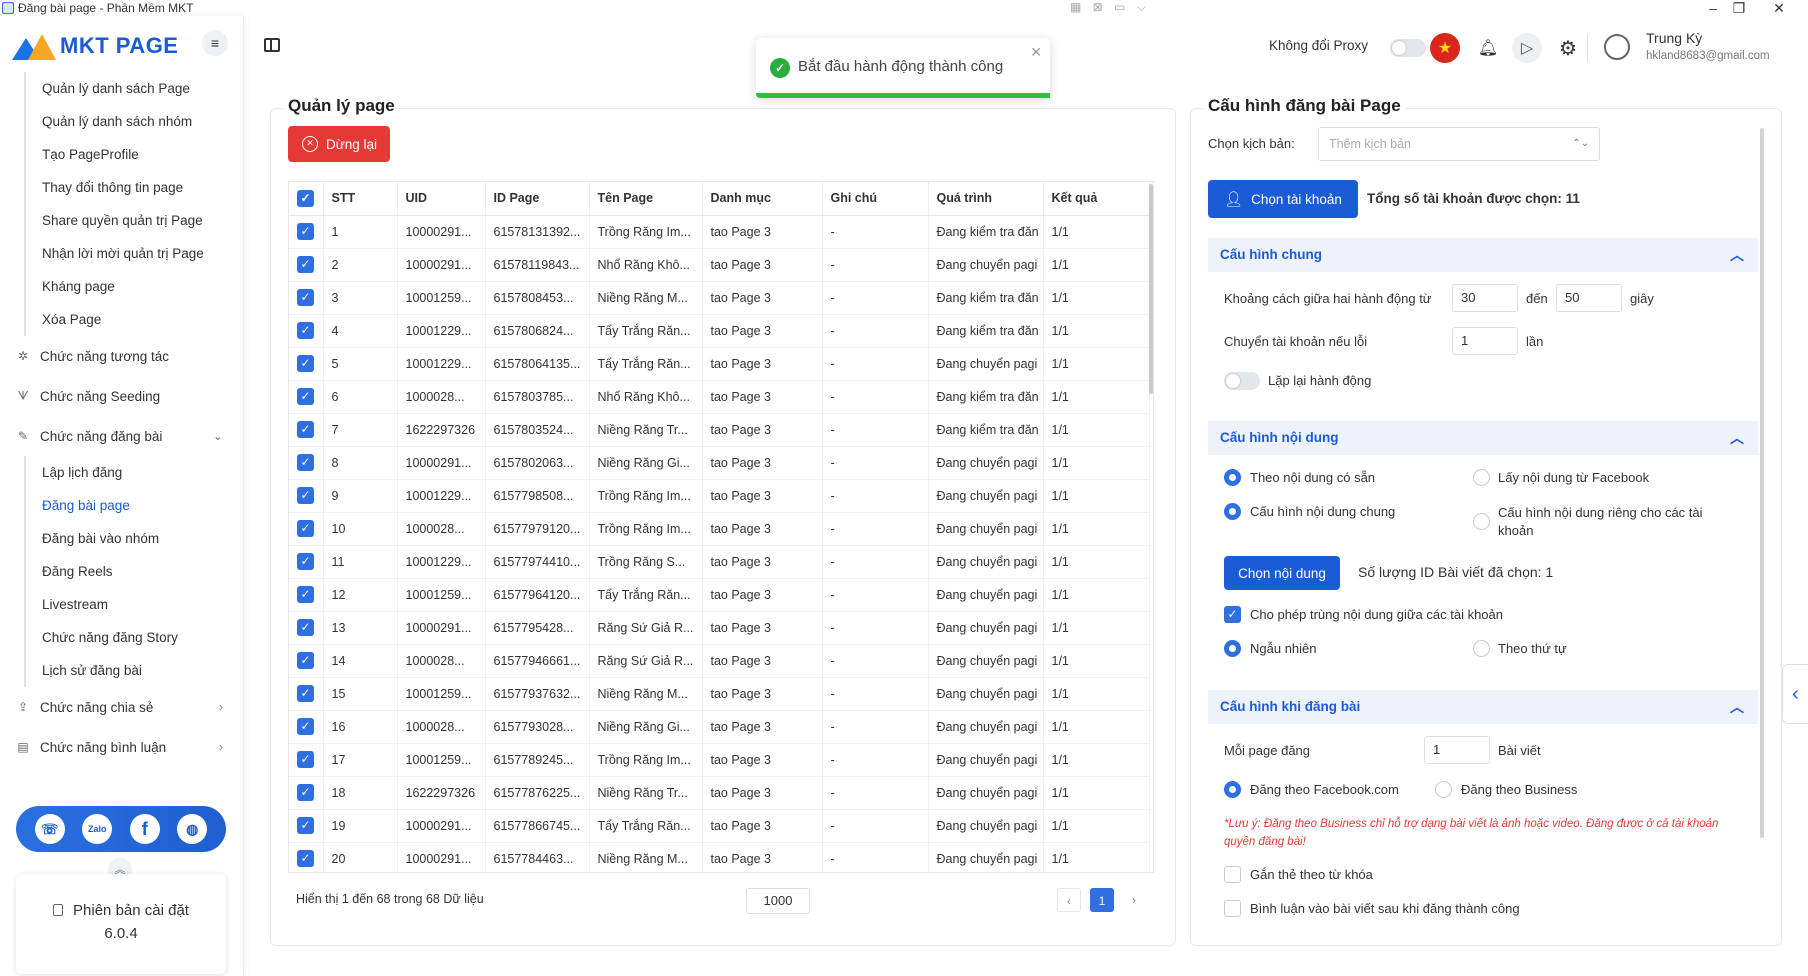 The height and width of the screenshot is (976, 1808). Describe the element at coordinates (1134, 900) in the screenshot. I see `next-page-button: ›` at that location.